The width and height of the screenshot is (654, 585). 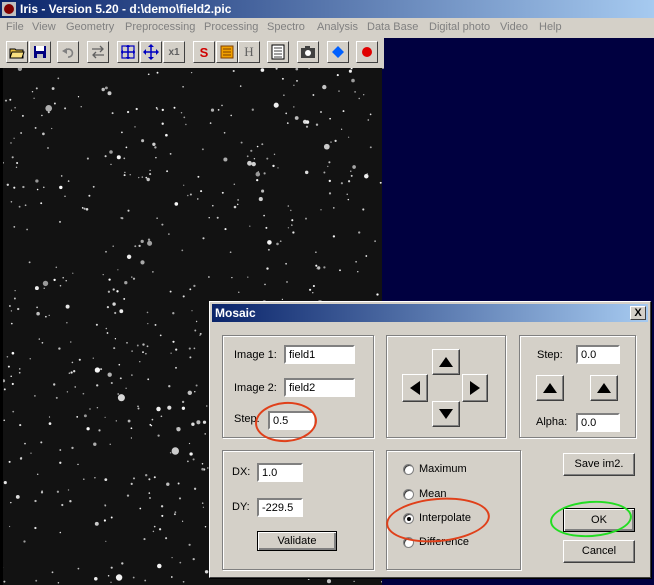 I want to click on image2-label: Image 2:, so click(x=255, y=388).